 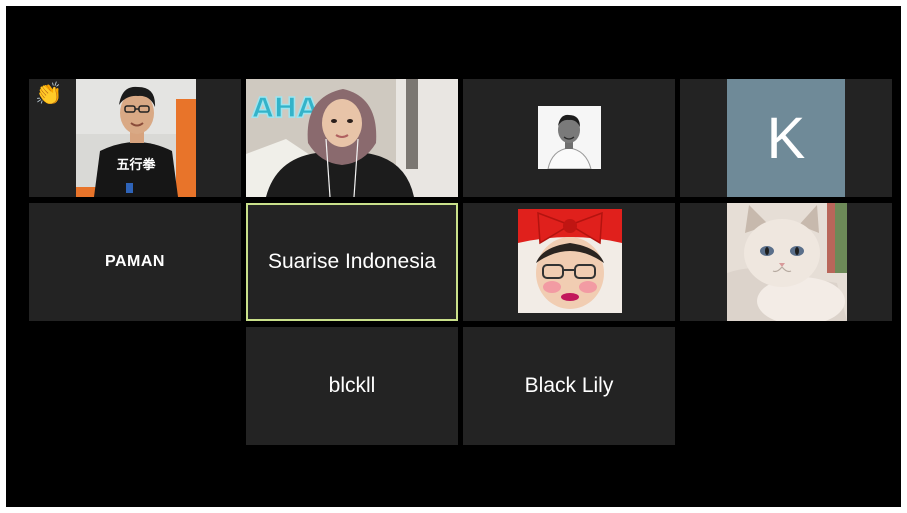 I want to click on svg-text: 五行拳, so click(x=136, y=165).